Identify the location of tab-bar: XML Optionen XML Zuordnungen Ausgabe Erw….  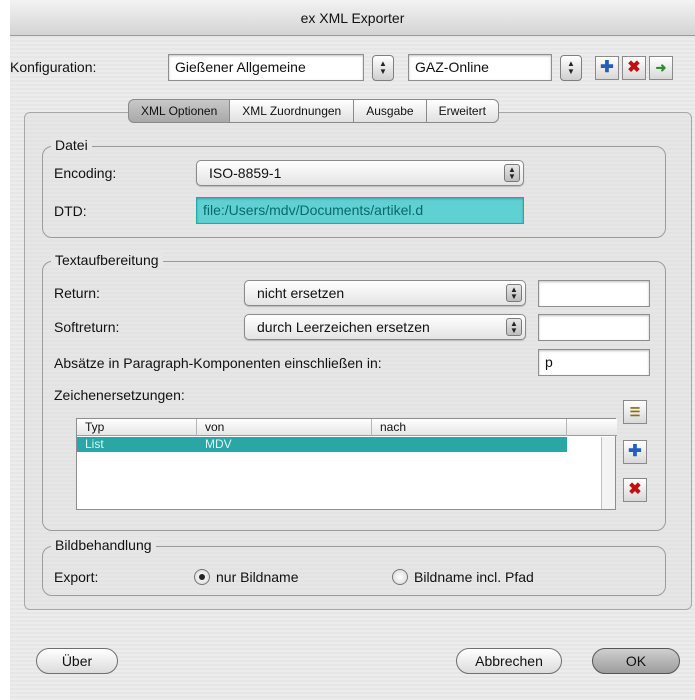
(313, 111).